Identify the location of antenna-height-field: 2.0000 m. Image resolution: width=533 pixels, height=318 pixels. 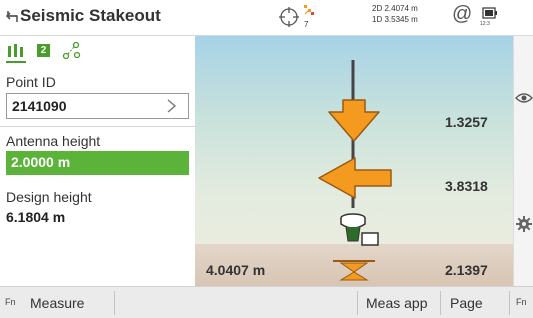
(97, 163).